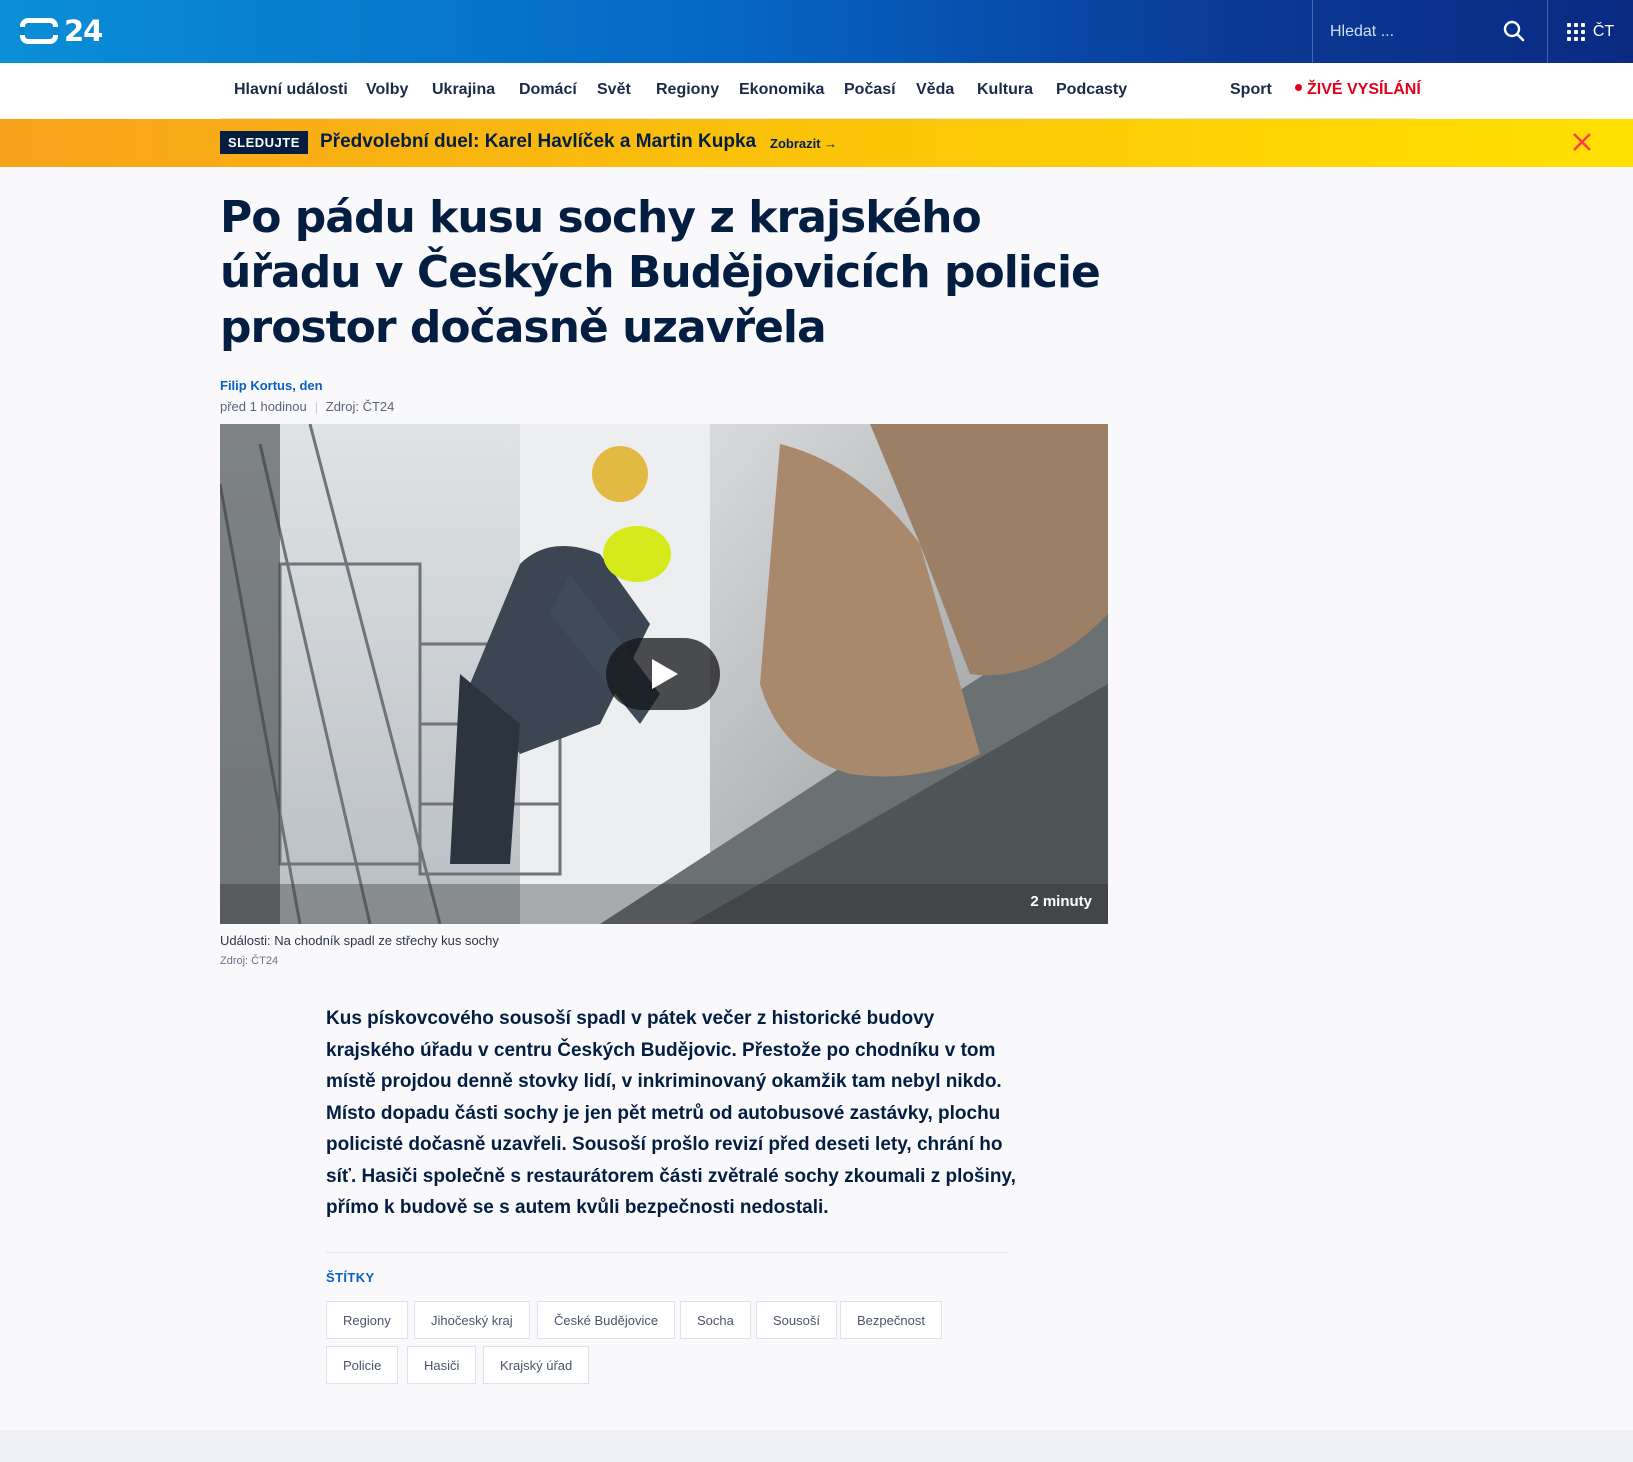  What do you see at coordinates (1590, 31) in the screenshot?
I see `ct-menu-button: ČT` at bounding box center [1590, 31].